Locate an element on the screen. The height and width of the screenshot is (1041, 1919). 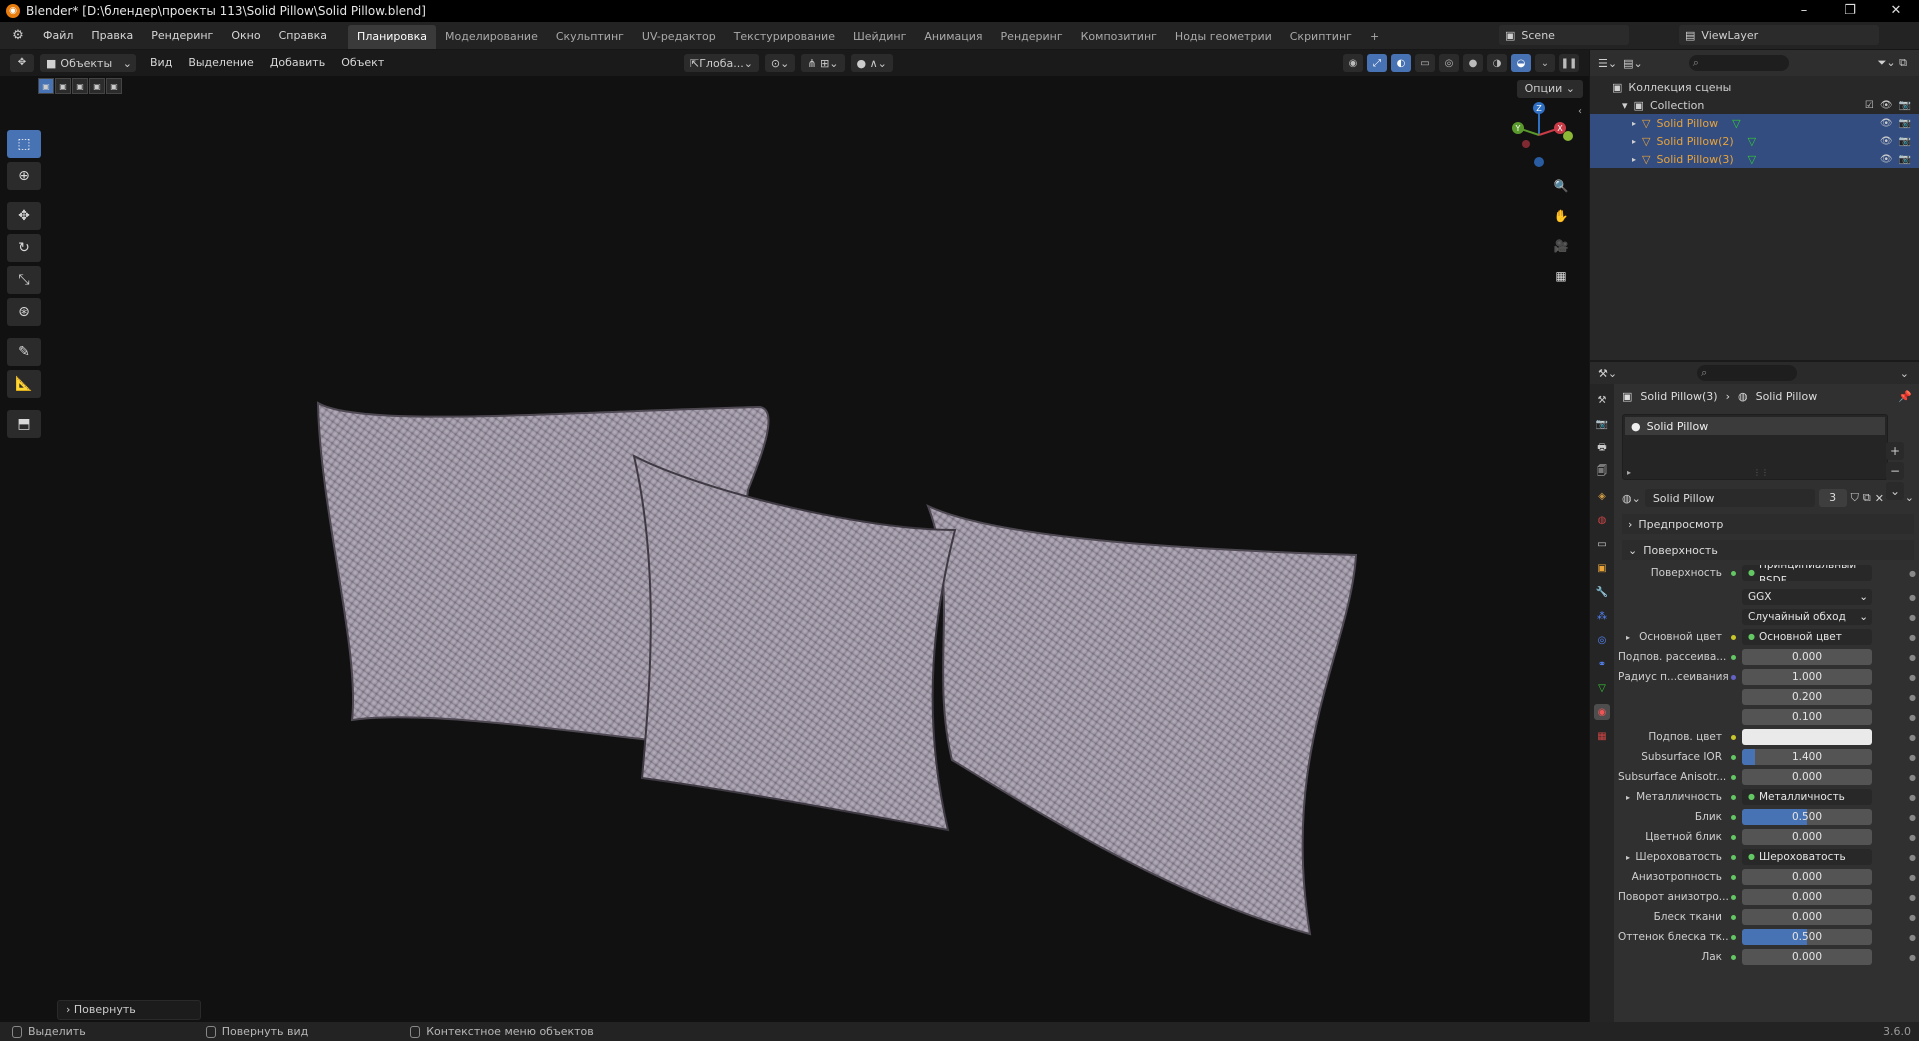
workspace-tab: Ноды геометрии is located at coordinates (1223, 37).